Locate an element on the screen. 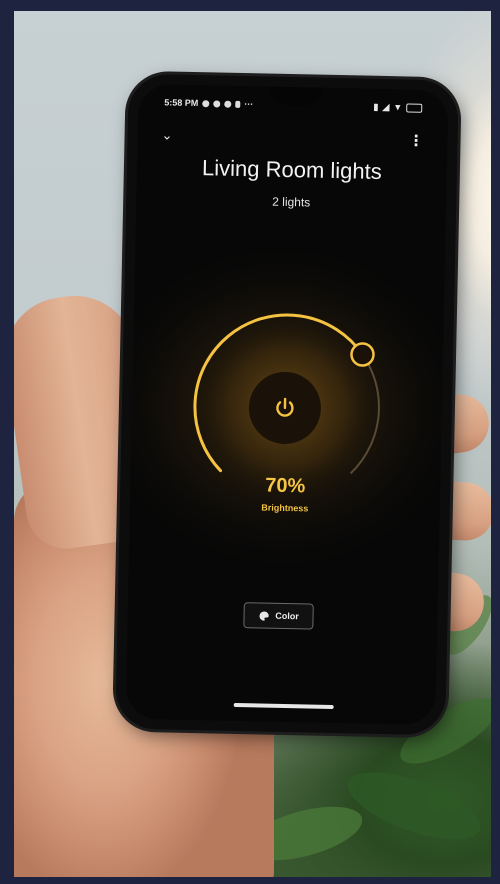  signal-icon: ◢ is located at coordinates (386, 106).